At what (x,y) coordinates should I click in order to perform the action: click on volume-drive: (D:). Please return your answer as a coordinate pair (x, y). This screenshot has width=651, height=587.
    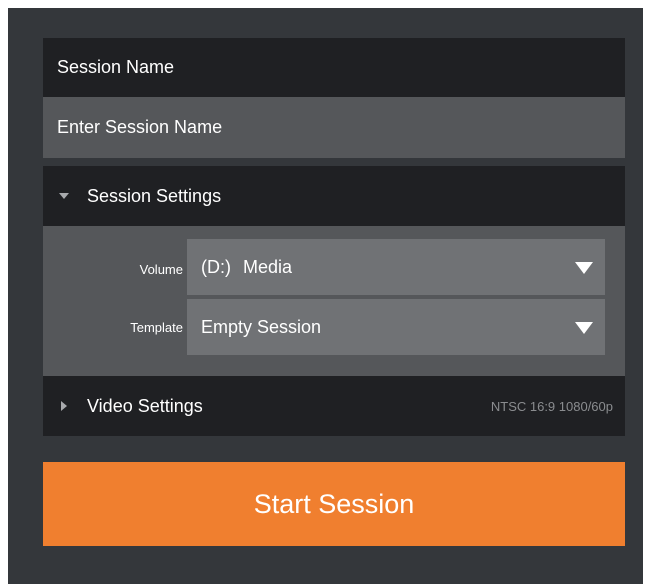
    Looking at the image, I should click on (216, 266).